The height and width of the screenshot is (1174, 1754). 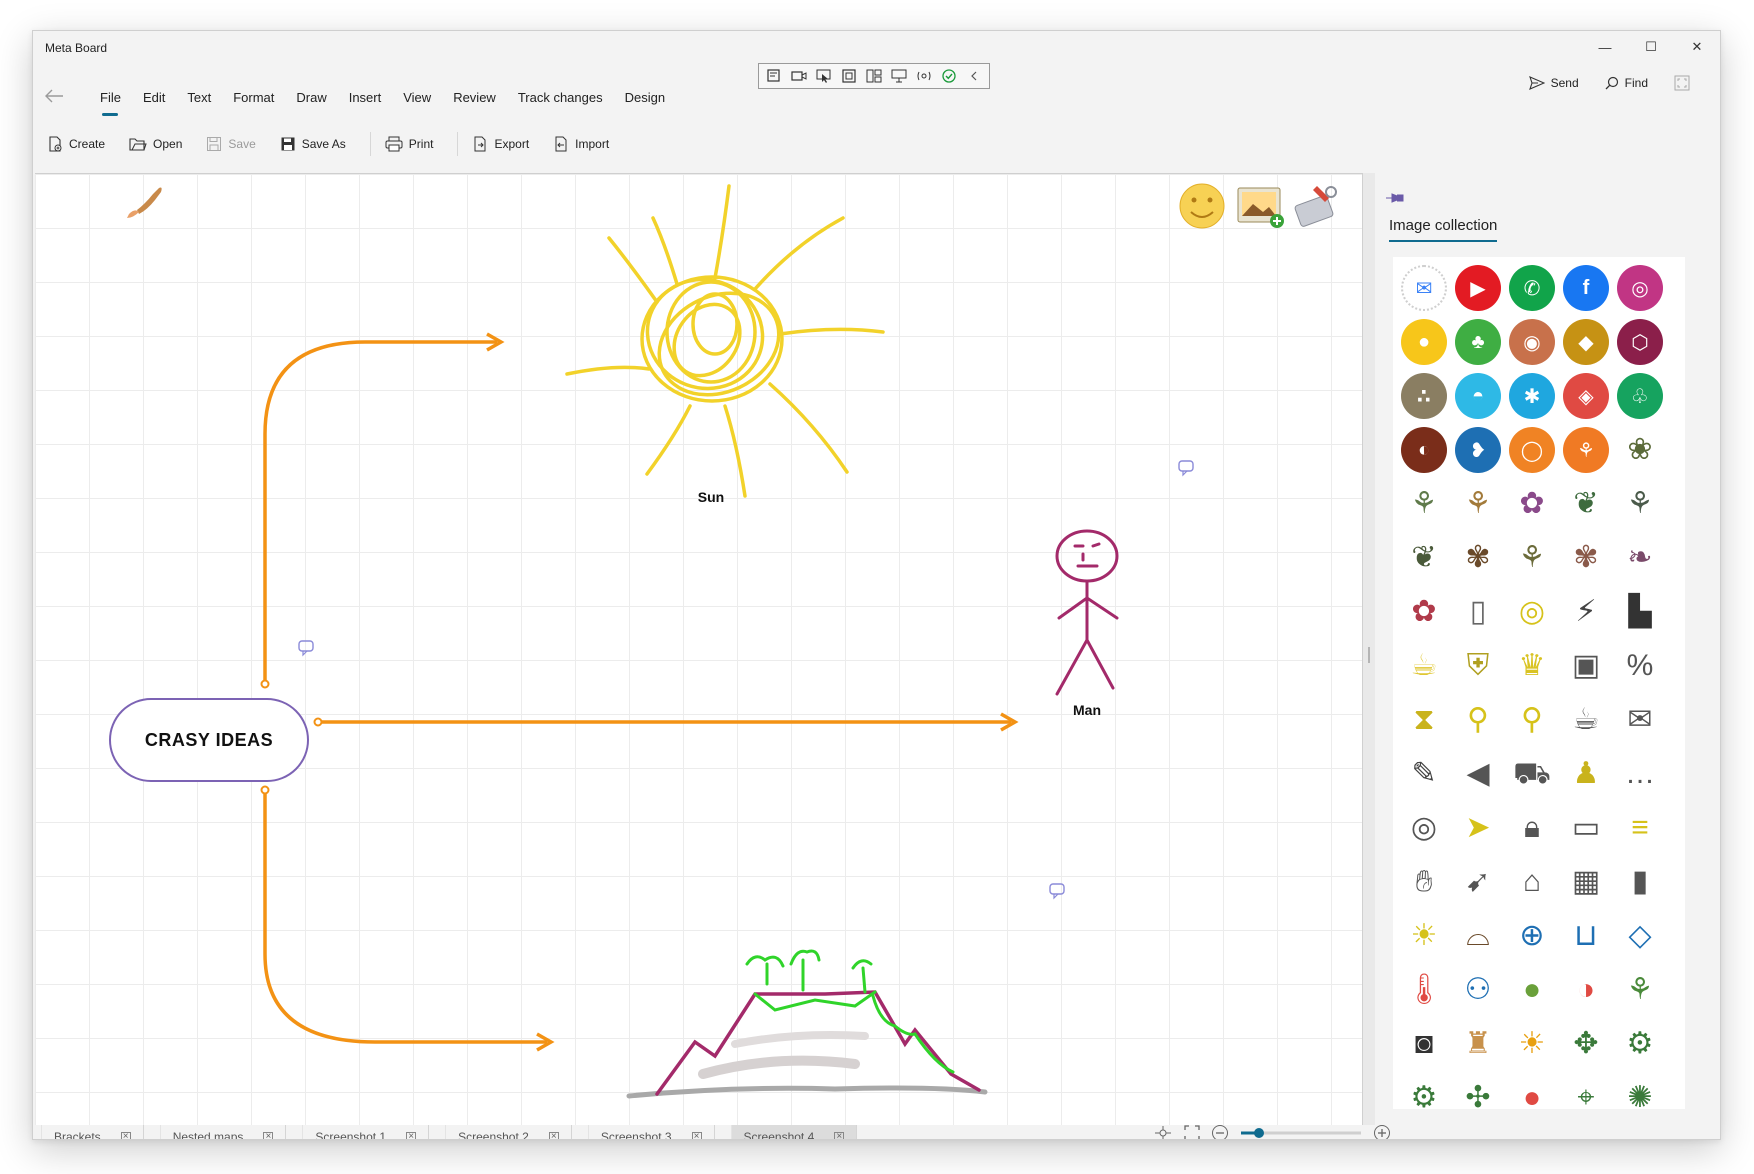 What do you see at coordinates (365, 103) in the screenshot?
I see `menu-insert: Insert` at bounding box center [365, 103].